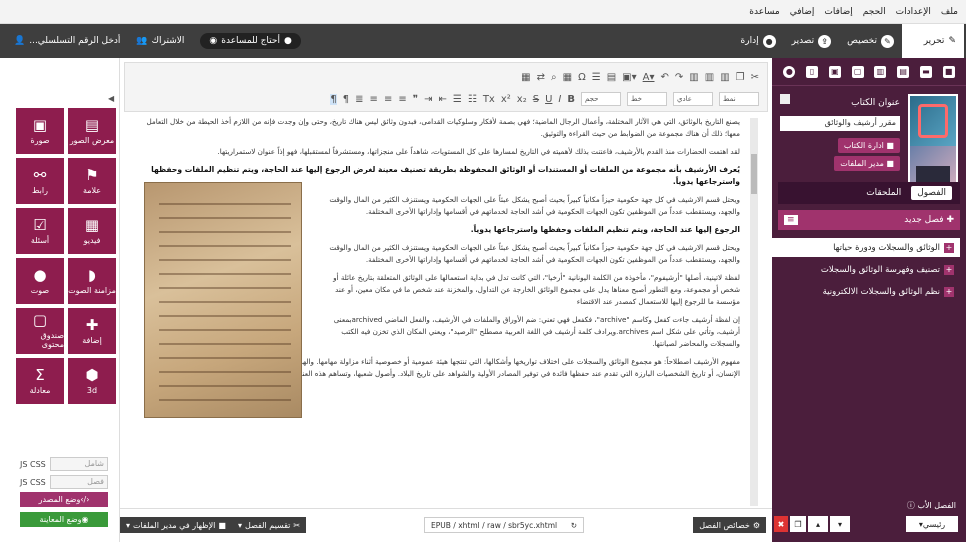  I want to click on menu-help: مساعدة, so click(764, 12).